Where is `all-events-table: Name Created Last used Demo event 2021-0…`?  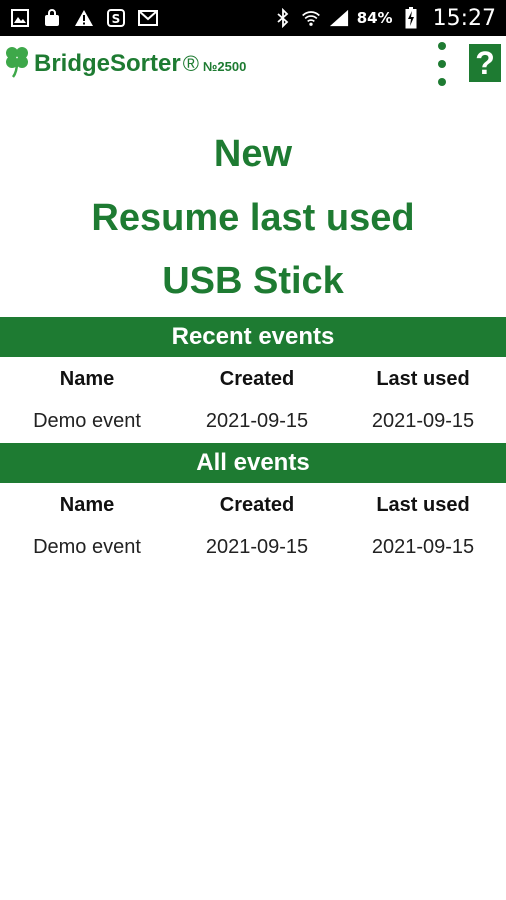
all-events-table: Name Created Last used Demo event 2021-0… is located at coordinates (253, 526).